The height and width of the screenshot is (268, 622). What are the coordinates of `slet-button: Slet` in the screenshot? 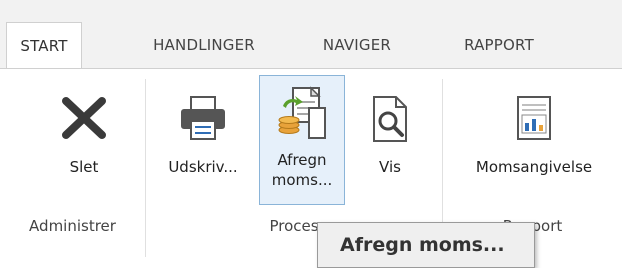 It's located at (84, 136).